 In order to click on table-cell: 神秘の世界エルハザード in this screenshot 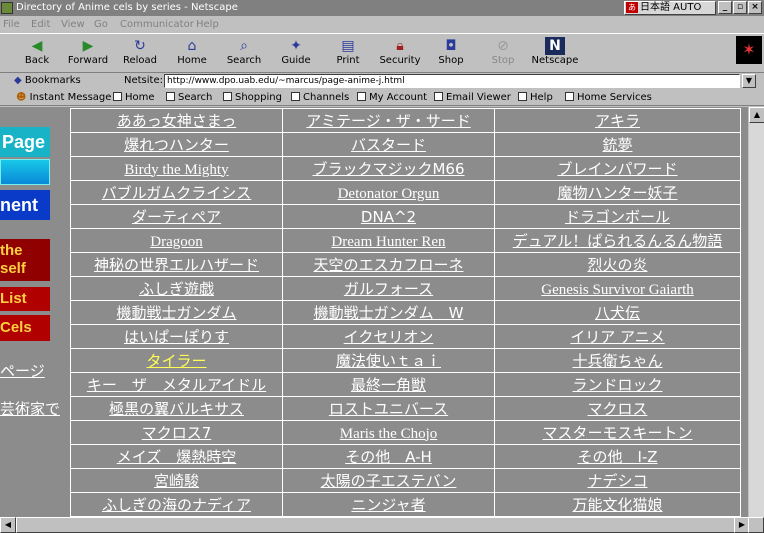, I will do `click(176, 264)`.